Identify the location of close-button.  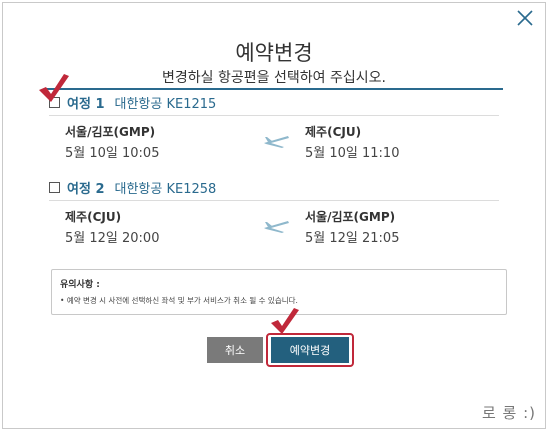
(525, 18).